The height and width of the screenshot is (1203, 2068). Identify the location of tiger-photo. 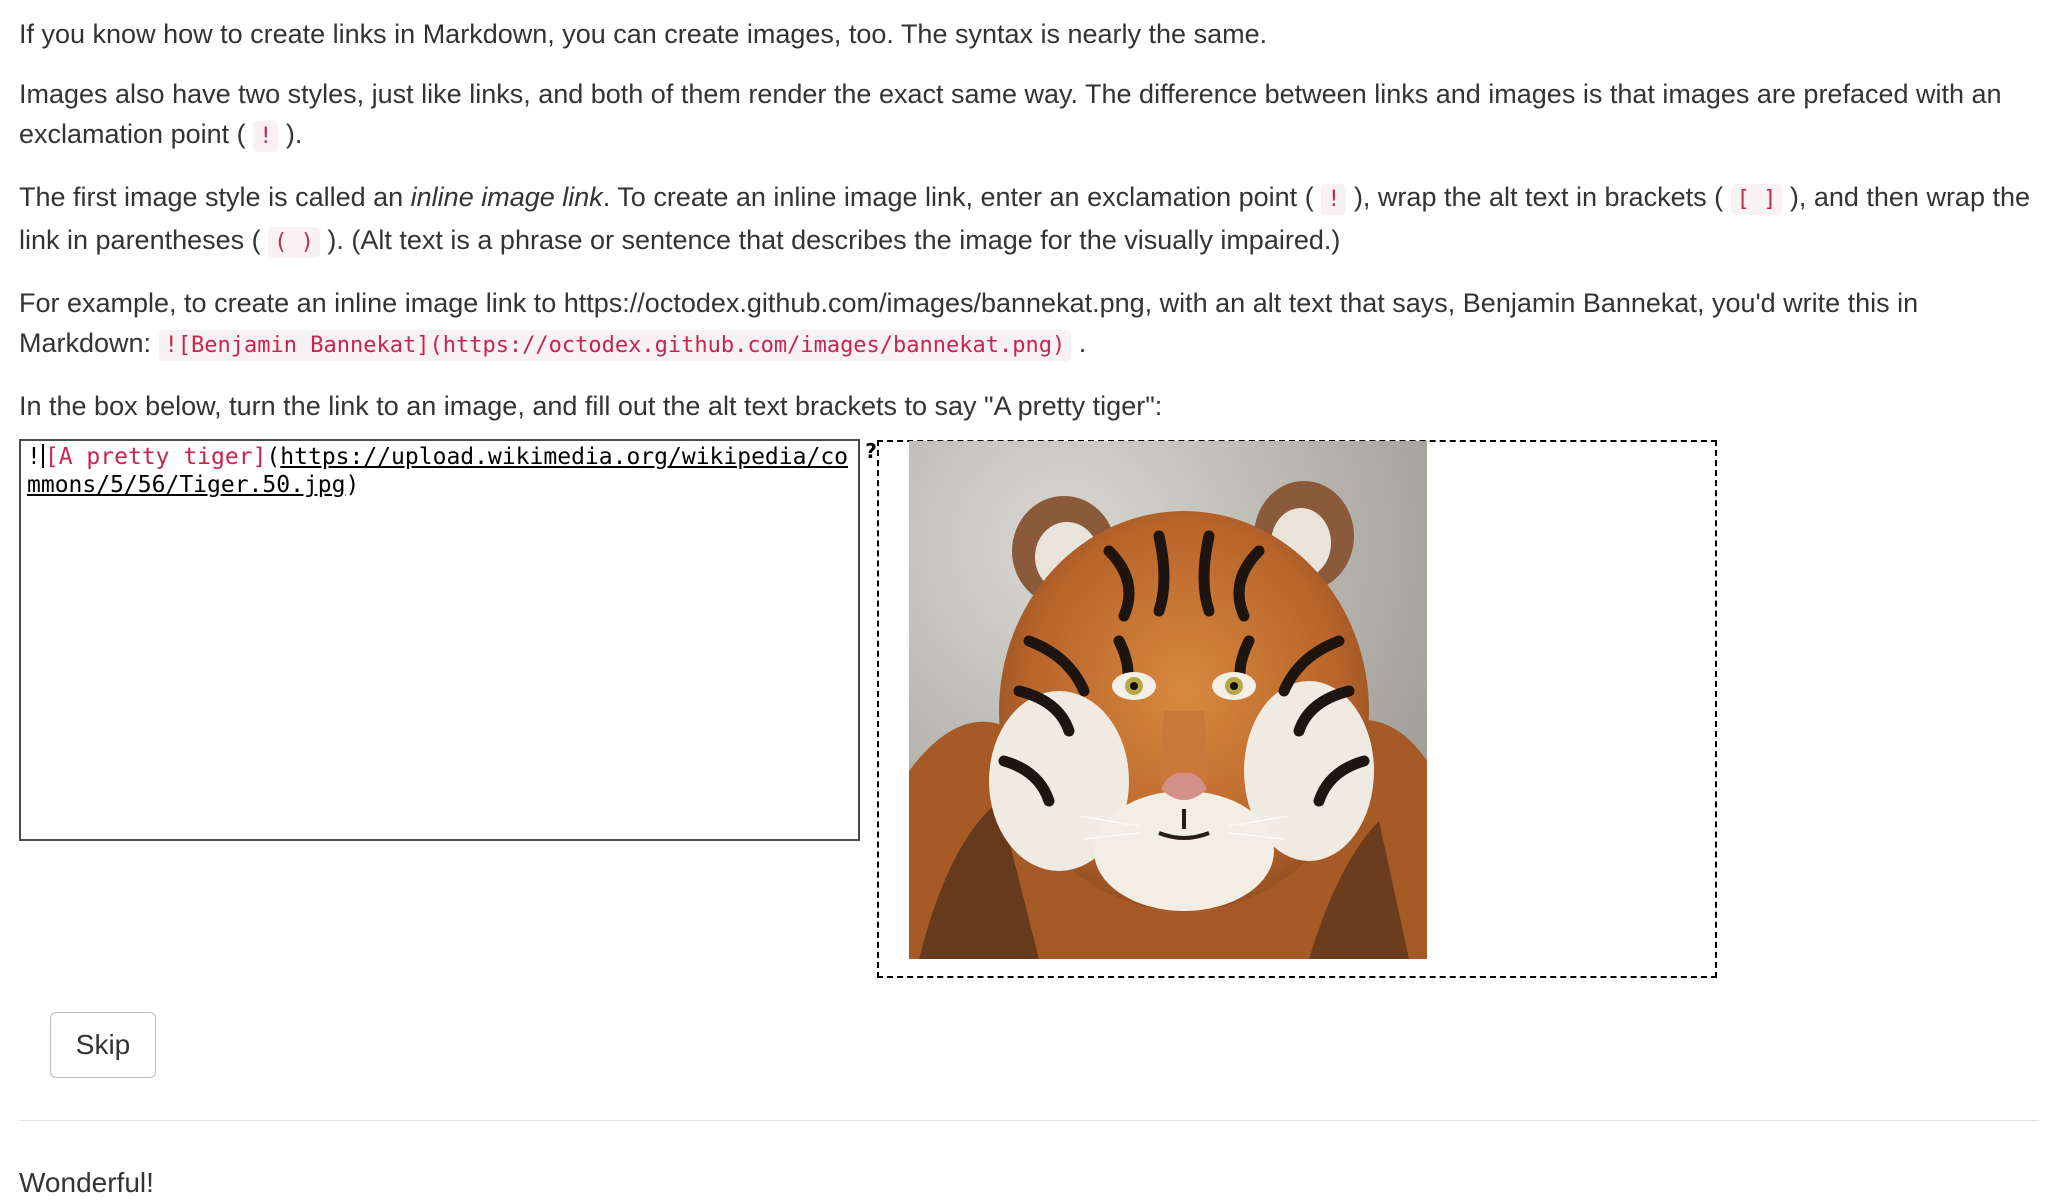
(1168, 700).